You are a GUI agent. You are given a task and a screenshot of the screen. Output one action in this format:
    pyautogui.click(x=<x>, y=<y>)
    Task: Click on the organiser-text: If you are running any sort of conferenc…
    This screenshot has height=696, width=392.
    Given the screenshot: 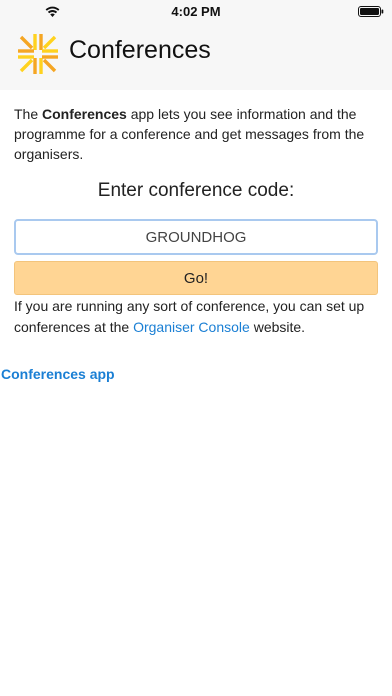 What is the action you would take?
    pyautogui.click(x=197, y=317)
    